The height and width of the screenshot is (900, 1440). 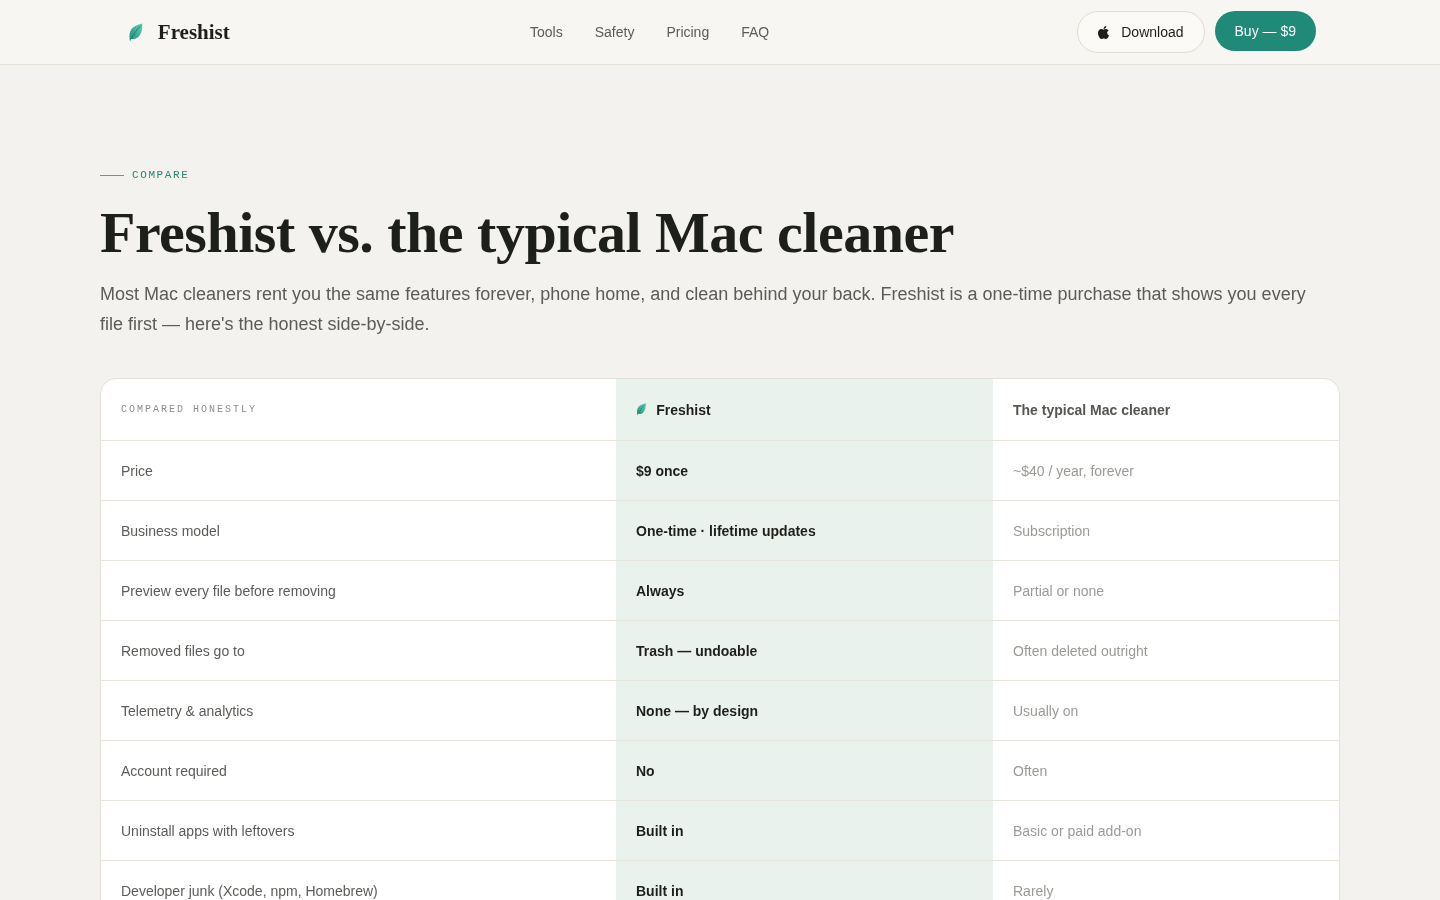 I want to click on page-heading: Freshist vs. the typical Mac cleaner, so click(x=527, y=233).